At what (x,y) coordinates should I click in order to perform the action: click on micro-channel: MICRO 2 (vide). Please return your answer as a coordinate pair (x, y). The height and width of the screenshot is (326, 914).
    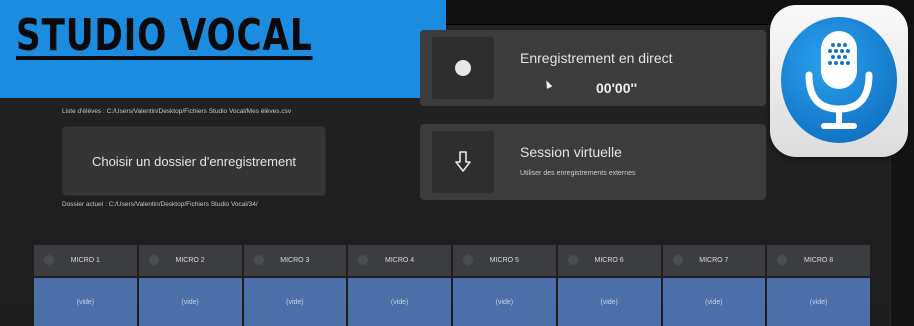
    Looking at the image, I should click on (190, 285).